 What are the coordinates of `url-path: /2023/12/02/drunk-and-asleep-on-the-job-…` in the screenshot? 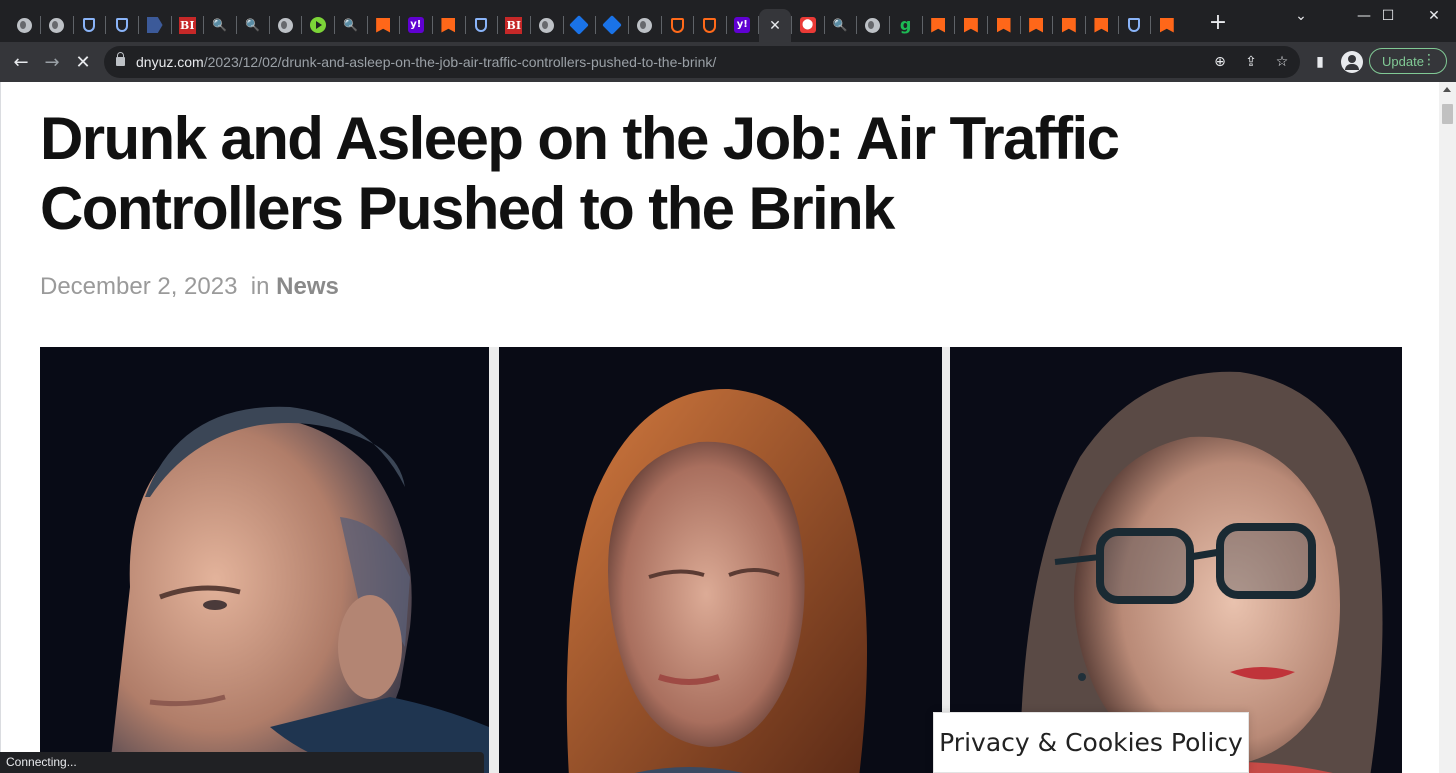 It's located at (460, 62).